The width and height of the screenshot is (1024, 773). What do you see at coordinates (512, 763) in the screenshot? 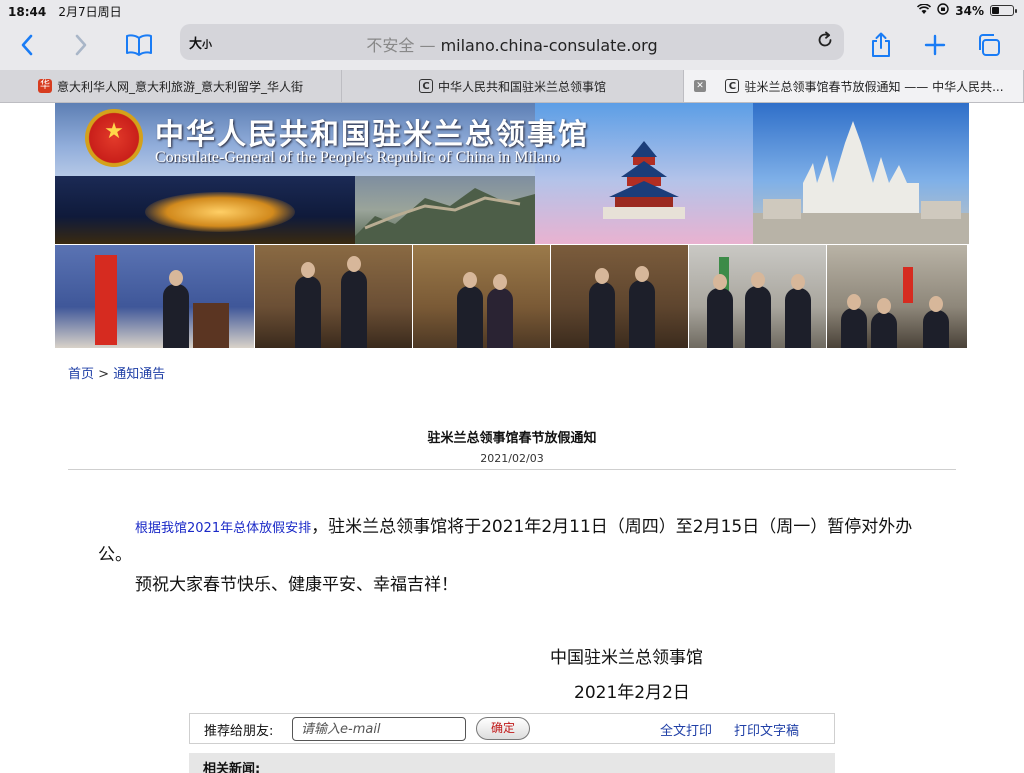
I see `related-news-header: 相关新闻:` at bounding box center [512, 763].